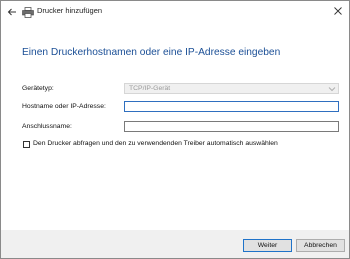 Image resolution: width=350 pixels, height=259 pixels. What do you see at coordinates (267, 245) in the screenshot?
I see `next-button: Weiter` at bounding box center [267, 245].